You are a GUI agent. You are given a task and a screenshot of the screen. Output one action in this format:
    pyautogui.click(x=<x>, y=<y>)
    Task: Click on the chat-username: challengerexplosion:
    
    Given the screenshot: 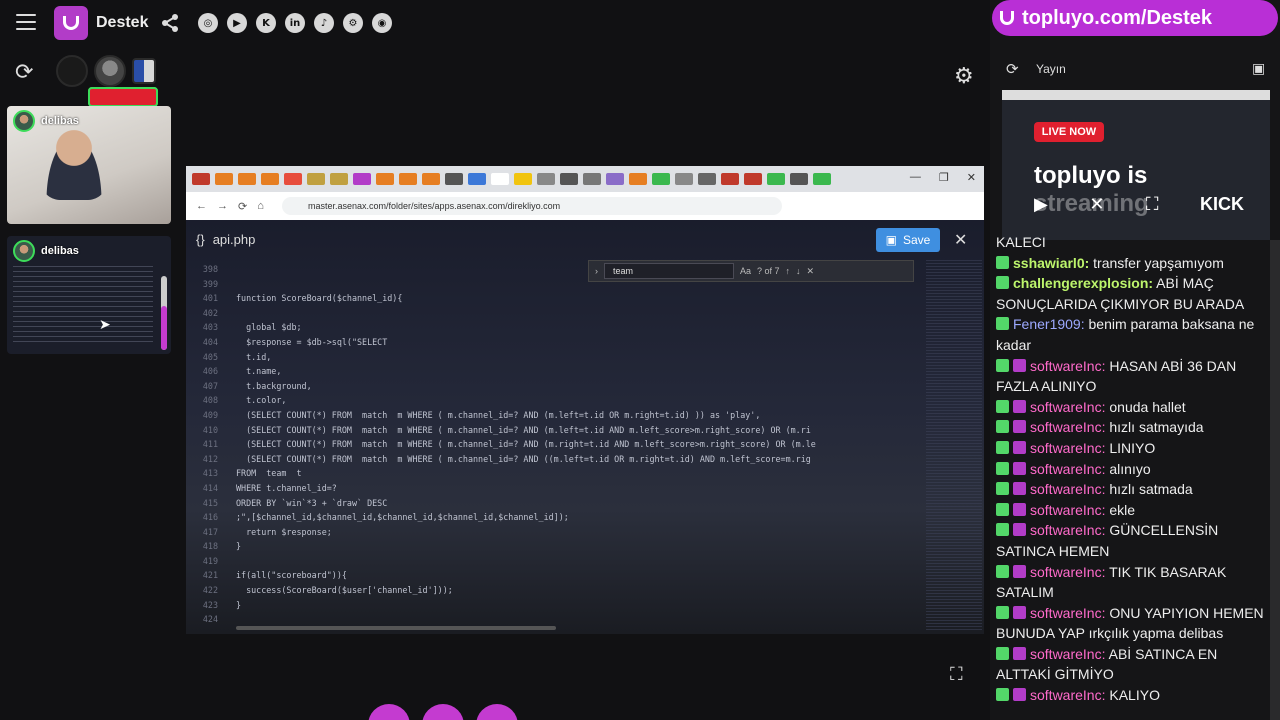 What is the action you would take?
    pyautogui.click(x=1083, y=283)
    